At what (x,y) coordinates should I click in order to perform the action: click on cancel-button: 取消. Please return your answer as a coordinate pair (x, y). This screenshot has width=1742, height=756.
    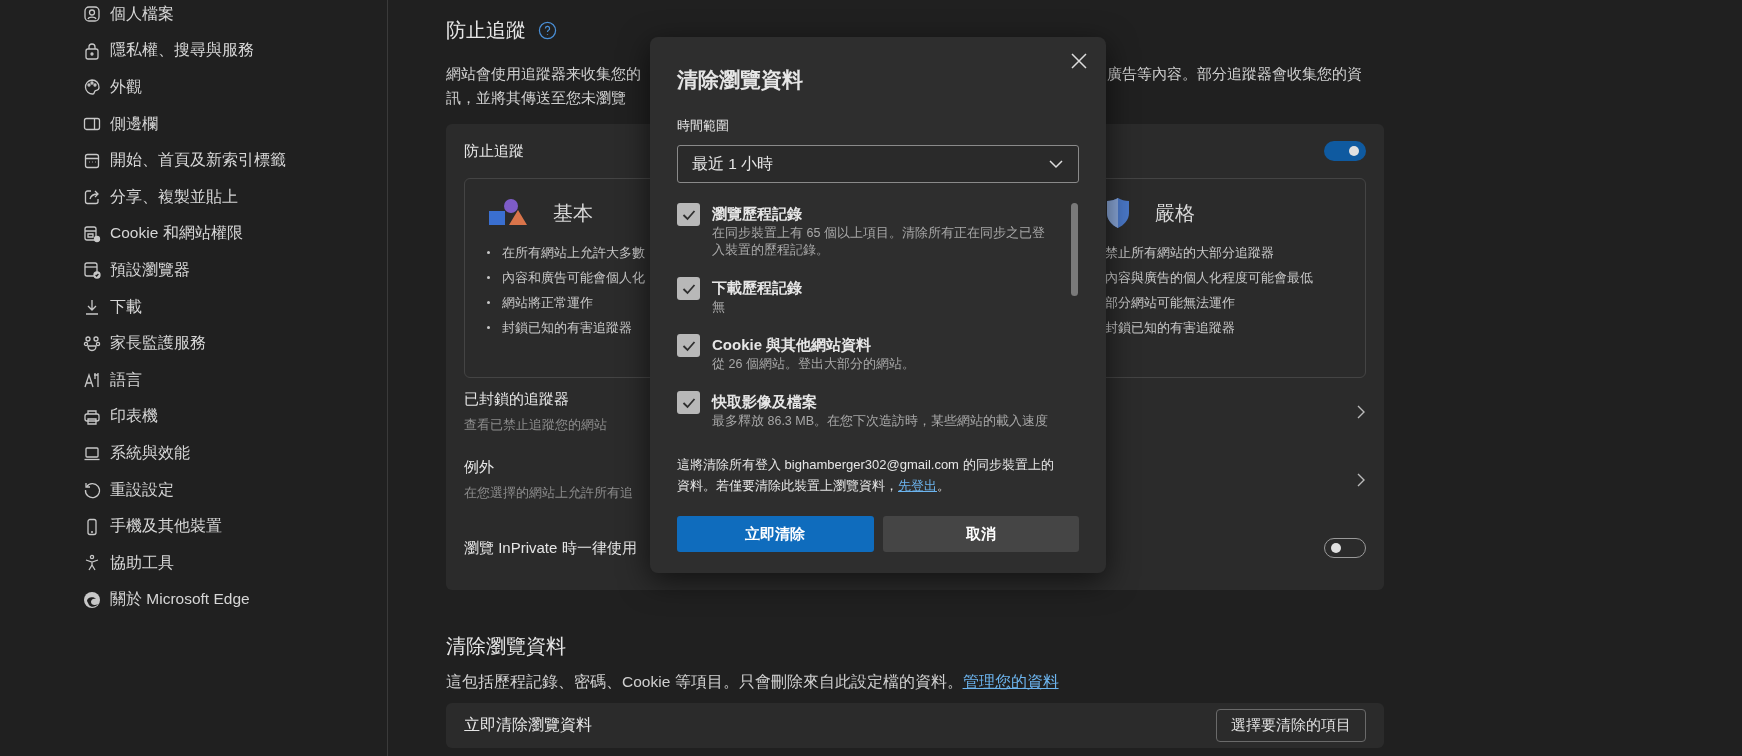
    Looking at the image, I should click on (980, 534).